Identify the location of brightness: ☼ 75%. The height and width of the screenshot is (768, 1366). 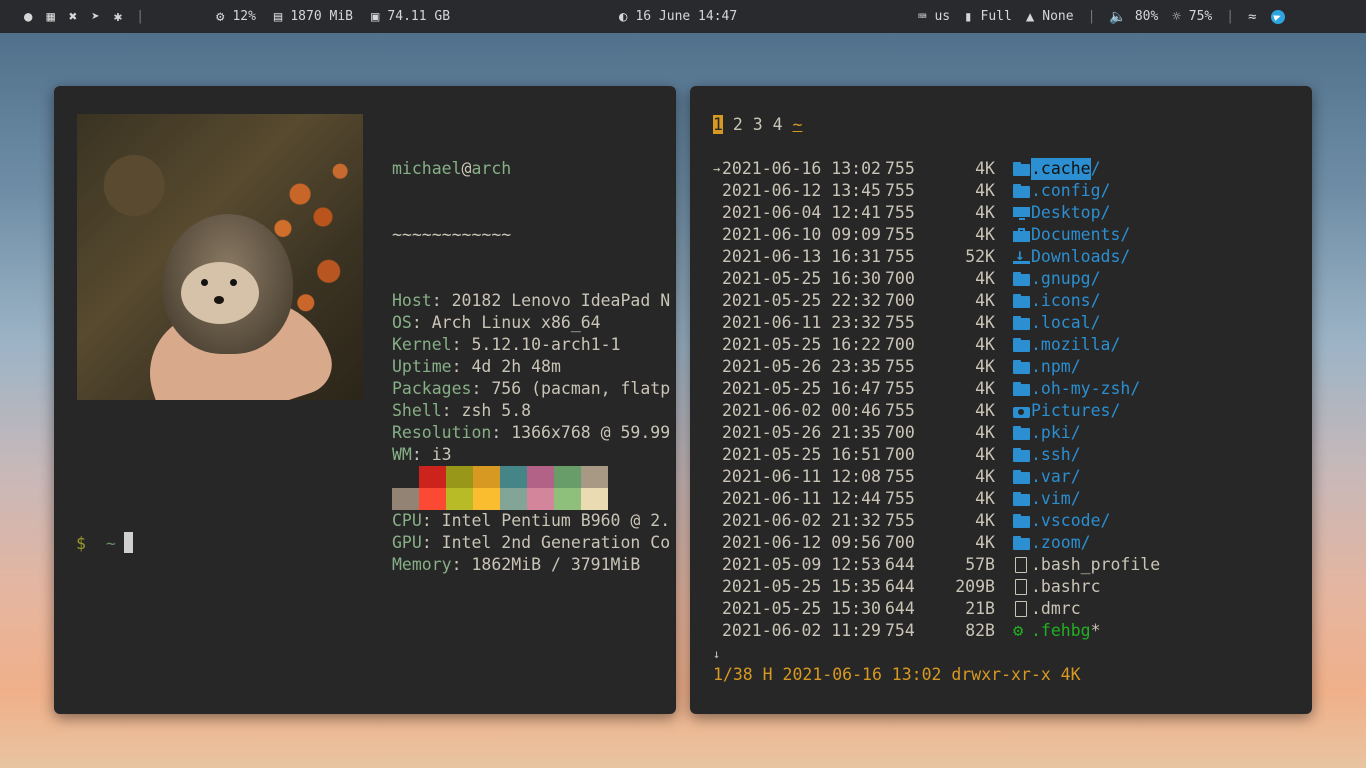
(1192, 16).